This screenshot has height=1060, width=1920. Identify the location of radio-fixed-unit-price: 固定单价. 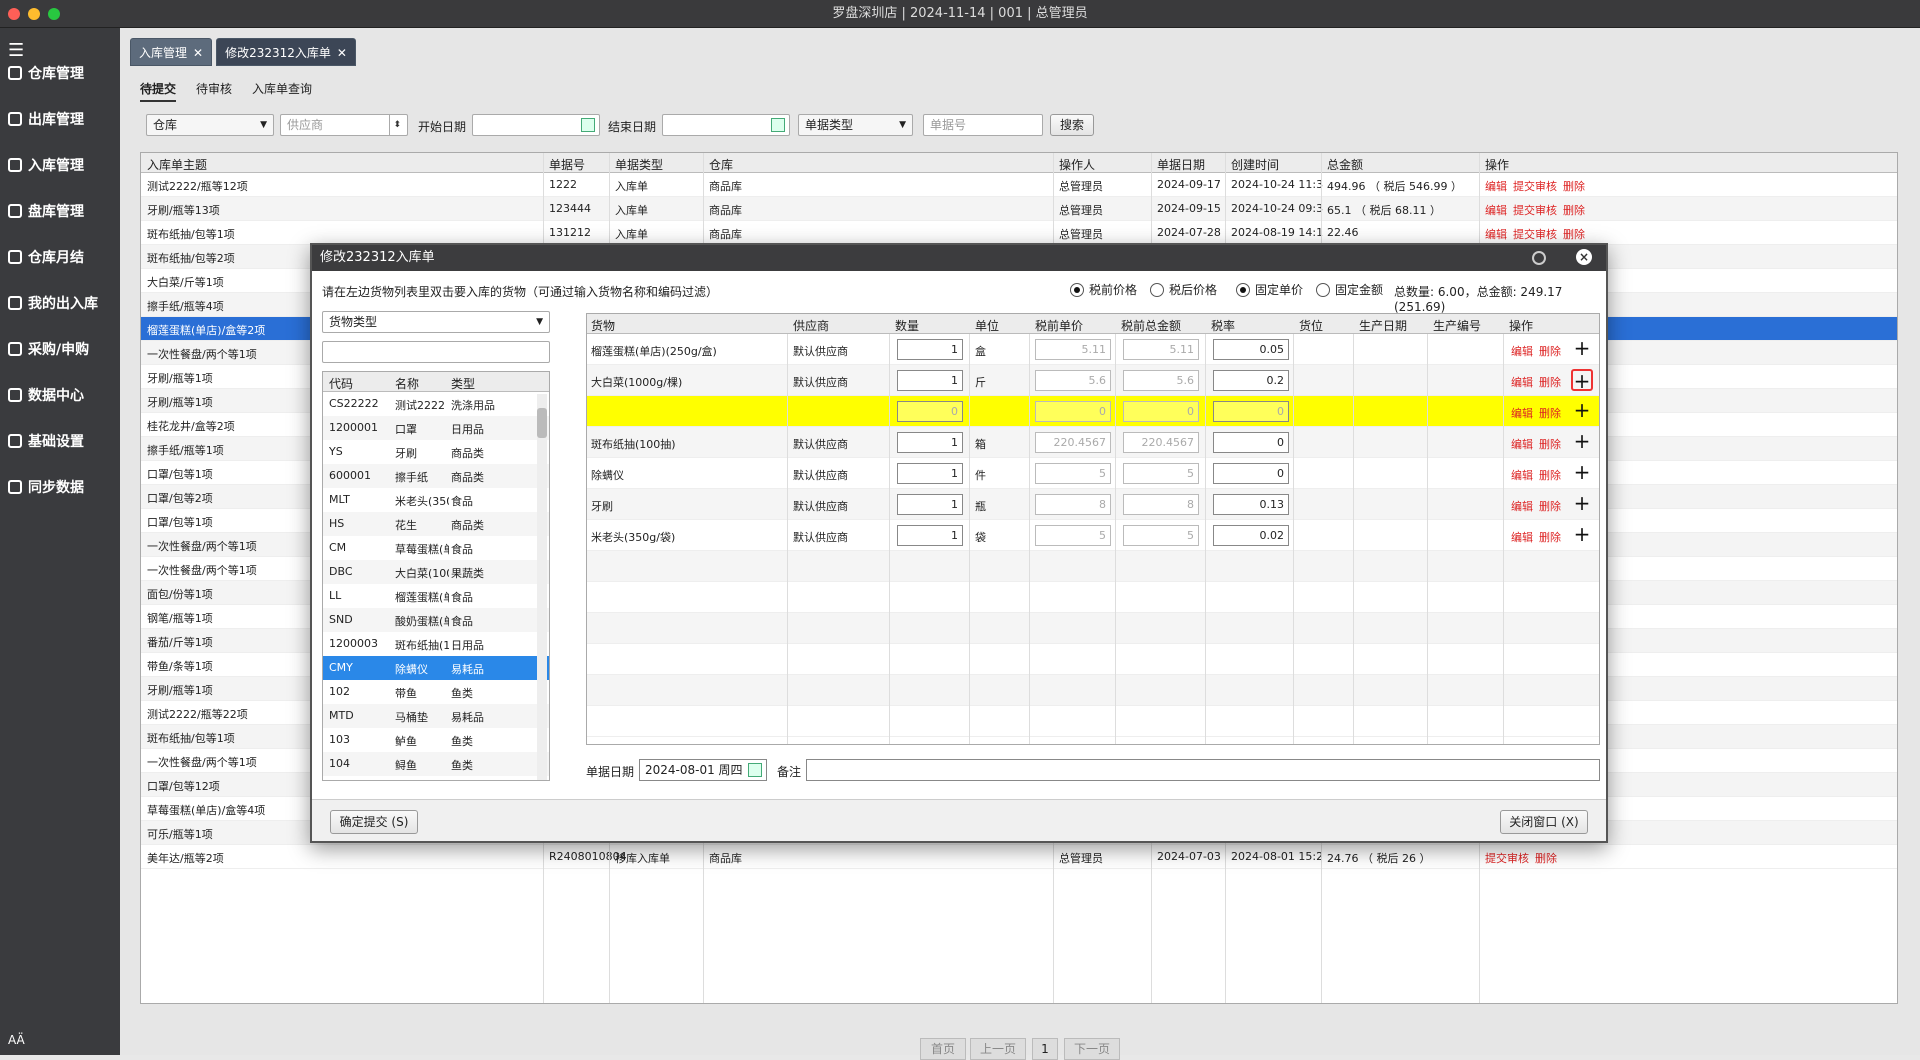
(1269, 289).